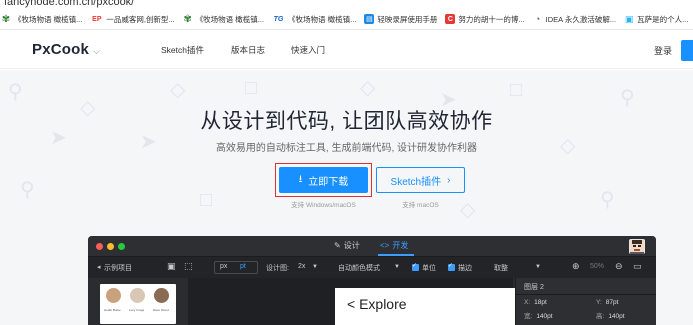 The width and height of the screenshot is (693, 325). I want to click on tab-design-label: 设计, so click(351, 245).